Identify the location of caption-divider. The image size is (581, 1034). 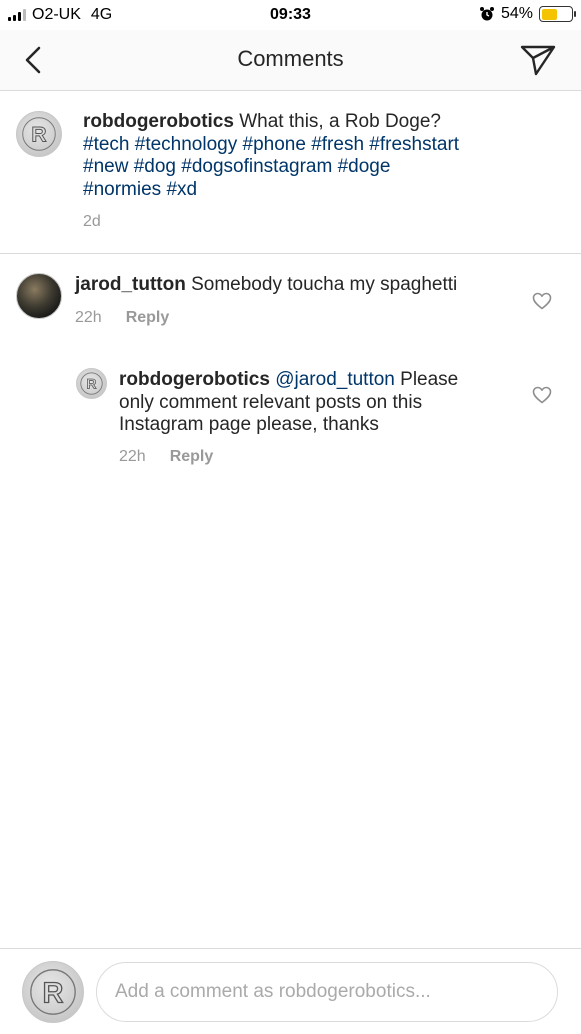
(290, 253).